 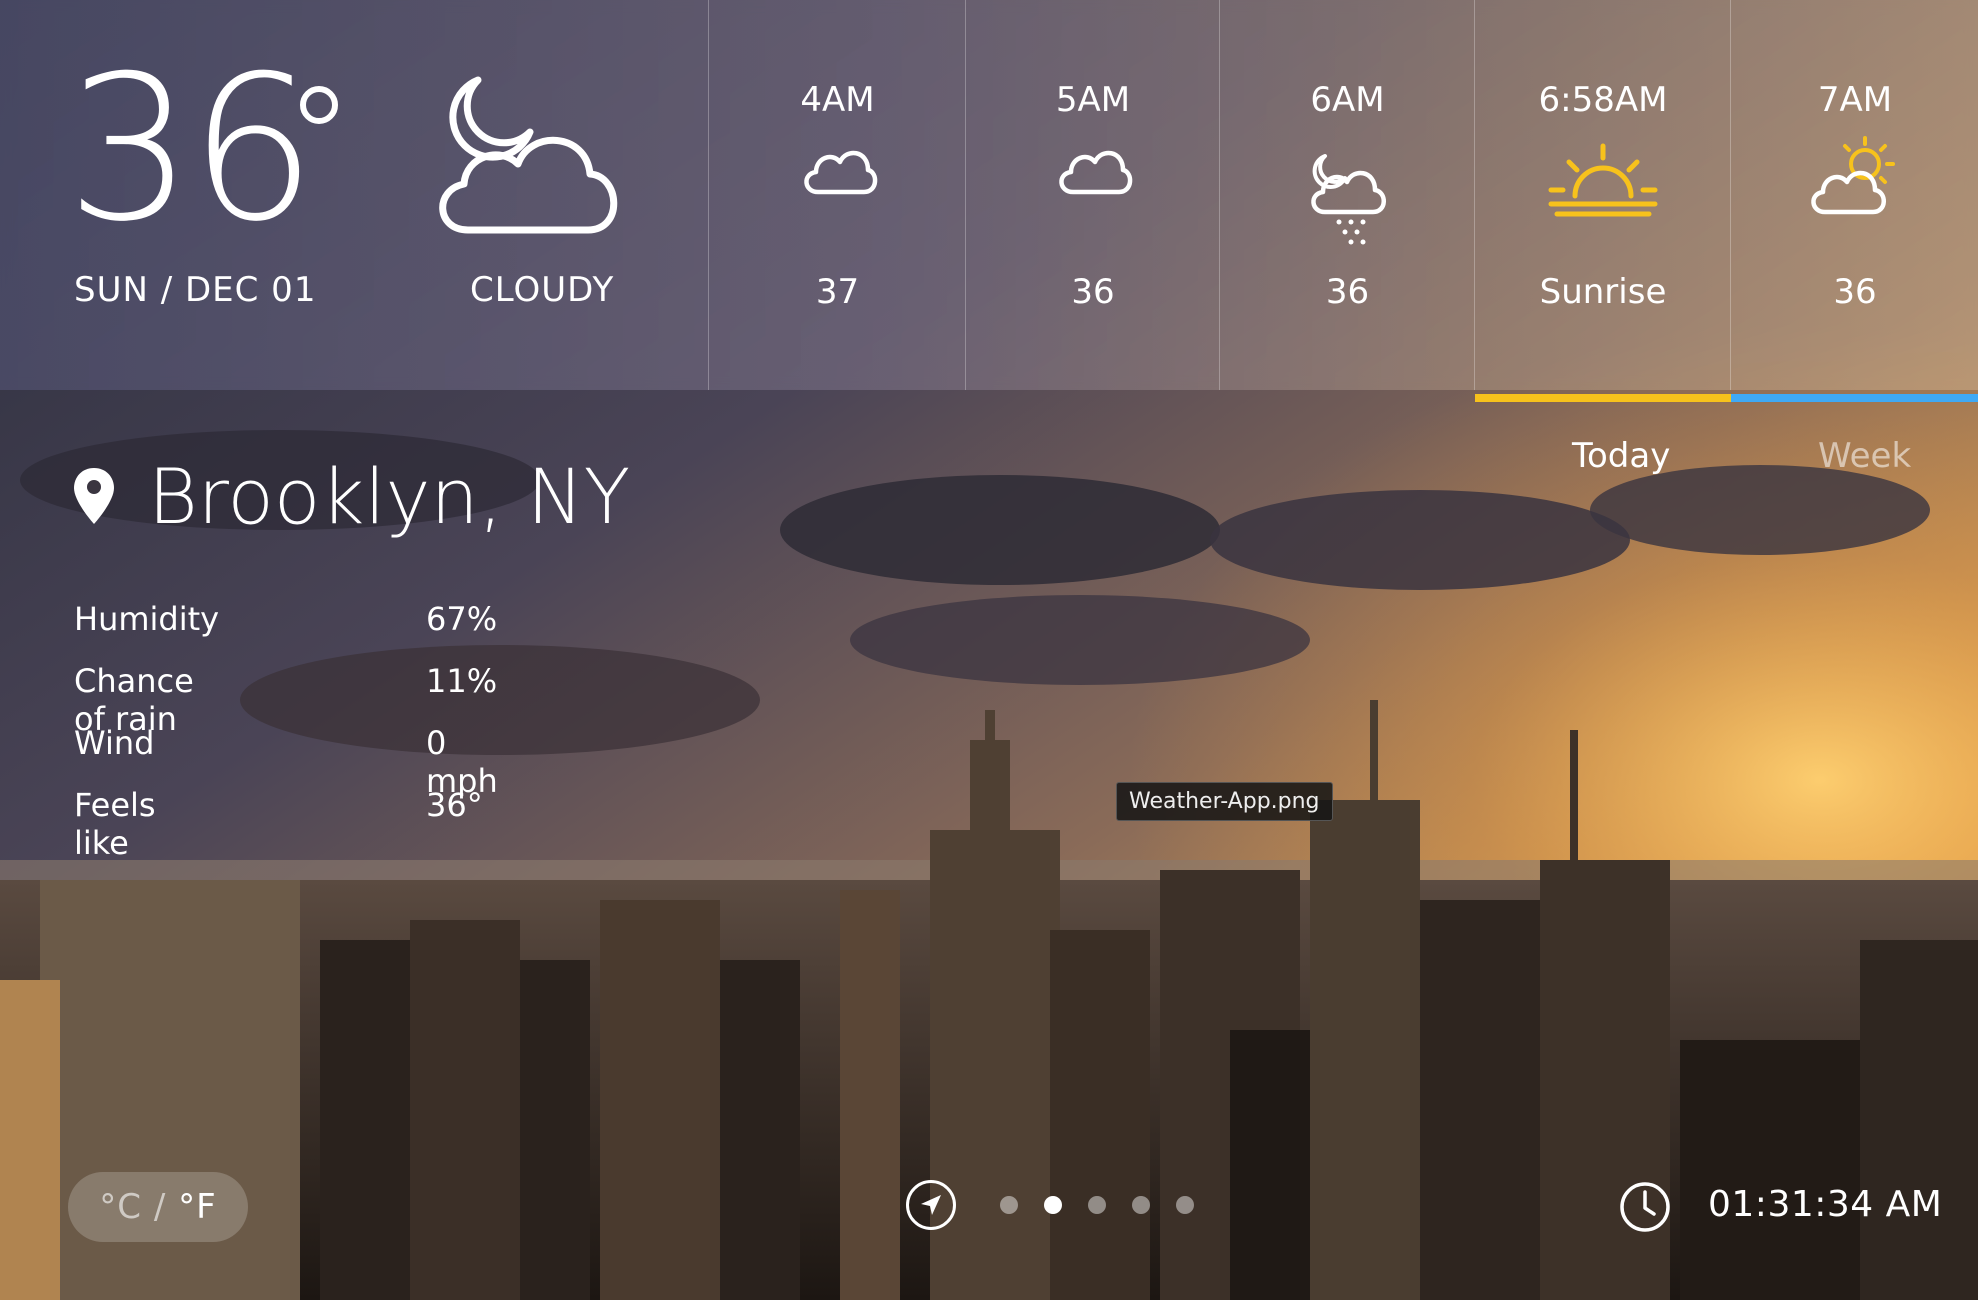 What do you see at coordinates (354, 195) in the screenshot?
I see `current-conditions: 36 SUN / DEC 01 CLOUDY` at bounding box center [354, 195].